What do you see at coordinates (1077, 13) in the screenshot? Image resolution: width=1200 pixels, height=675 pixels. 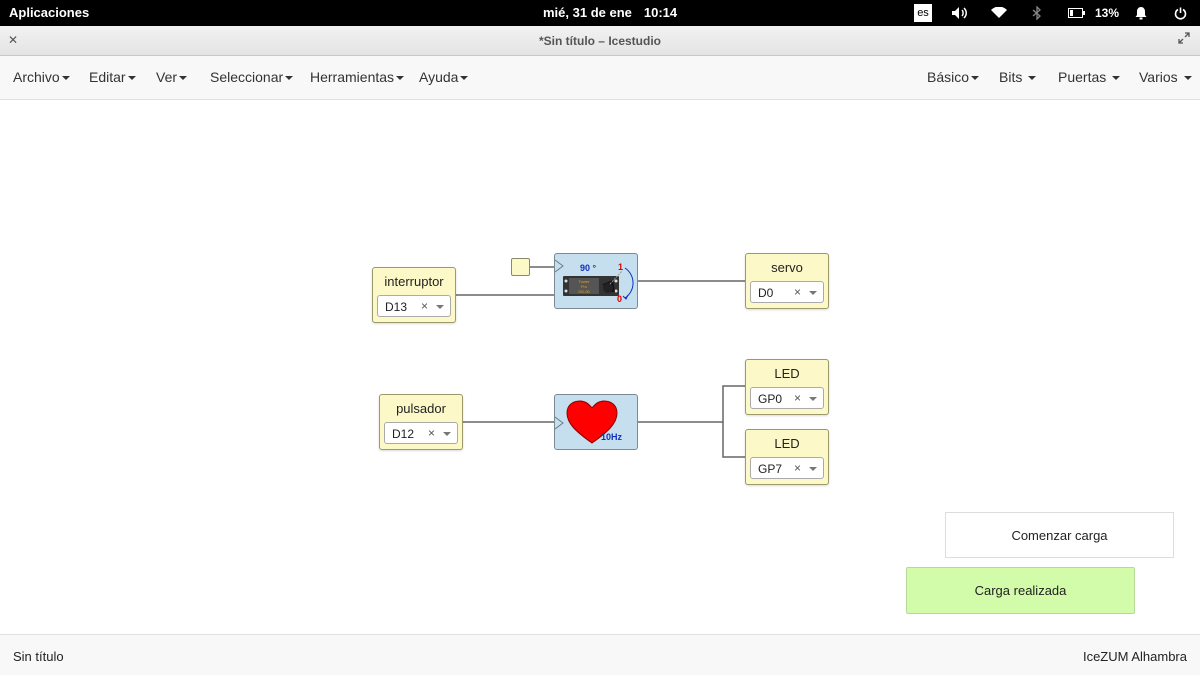 I see `battery-icon` at bounding box center [1077, 13].